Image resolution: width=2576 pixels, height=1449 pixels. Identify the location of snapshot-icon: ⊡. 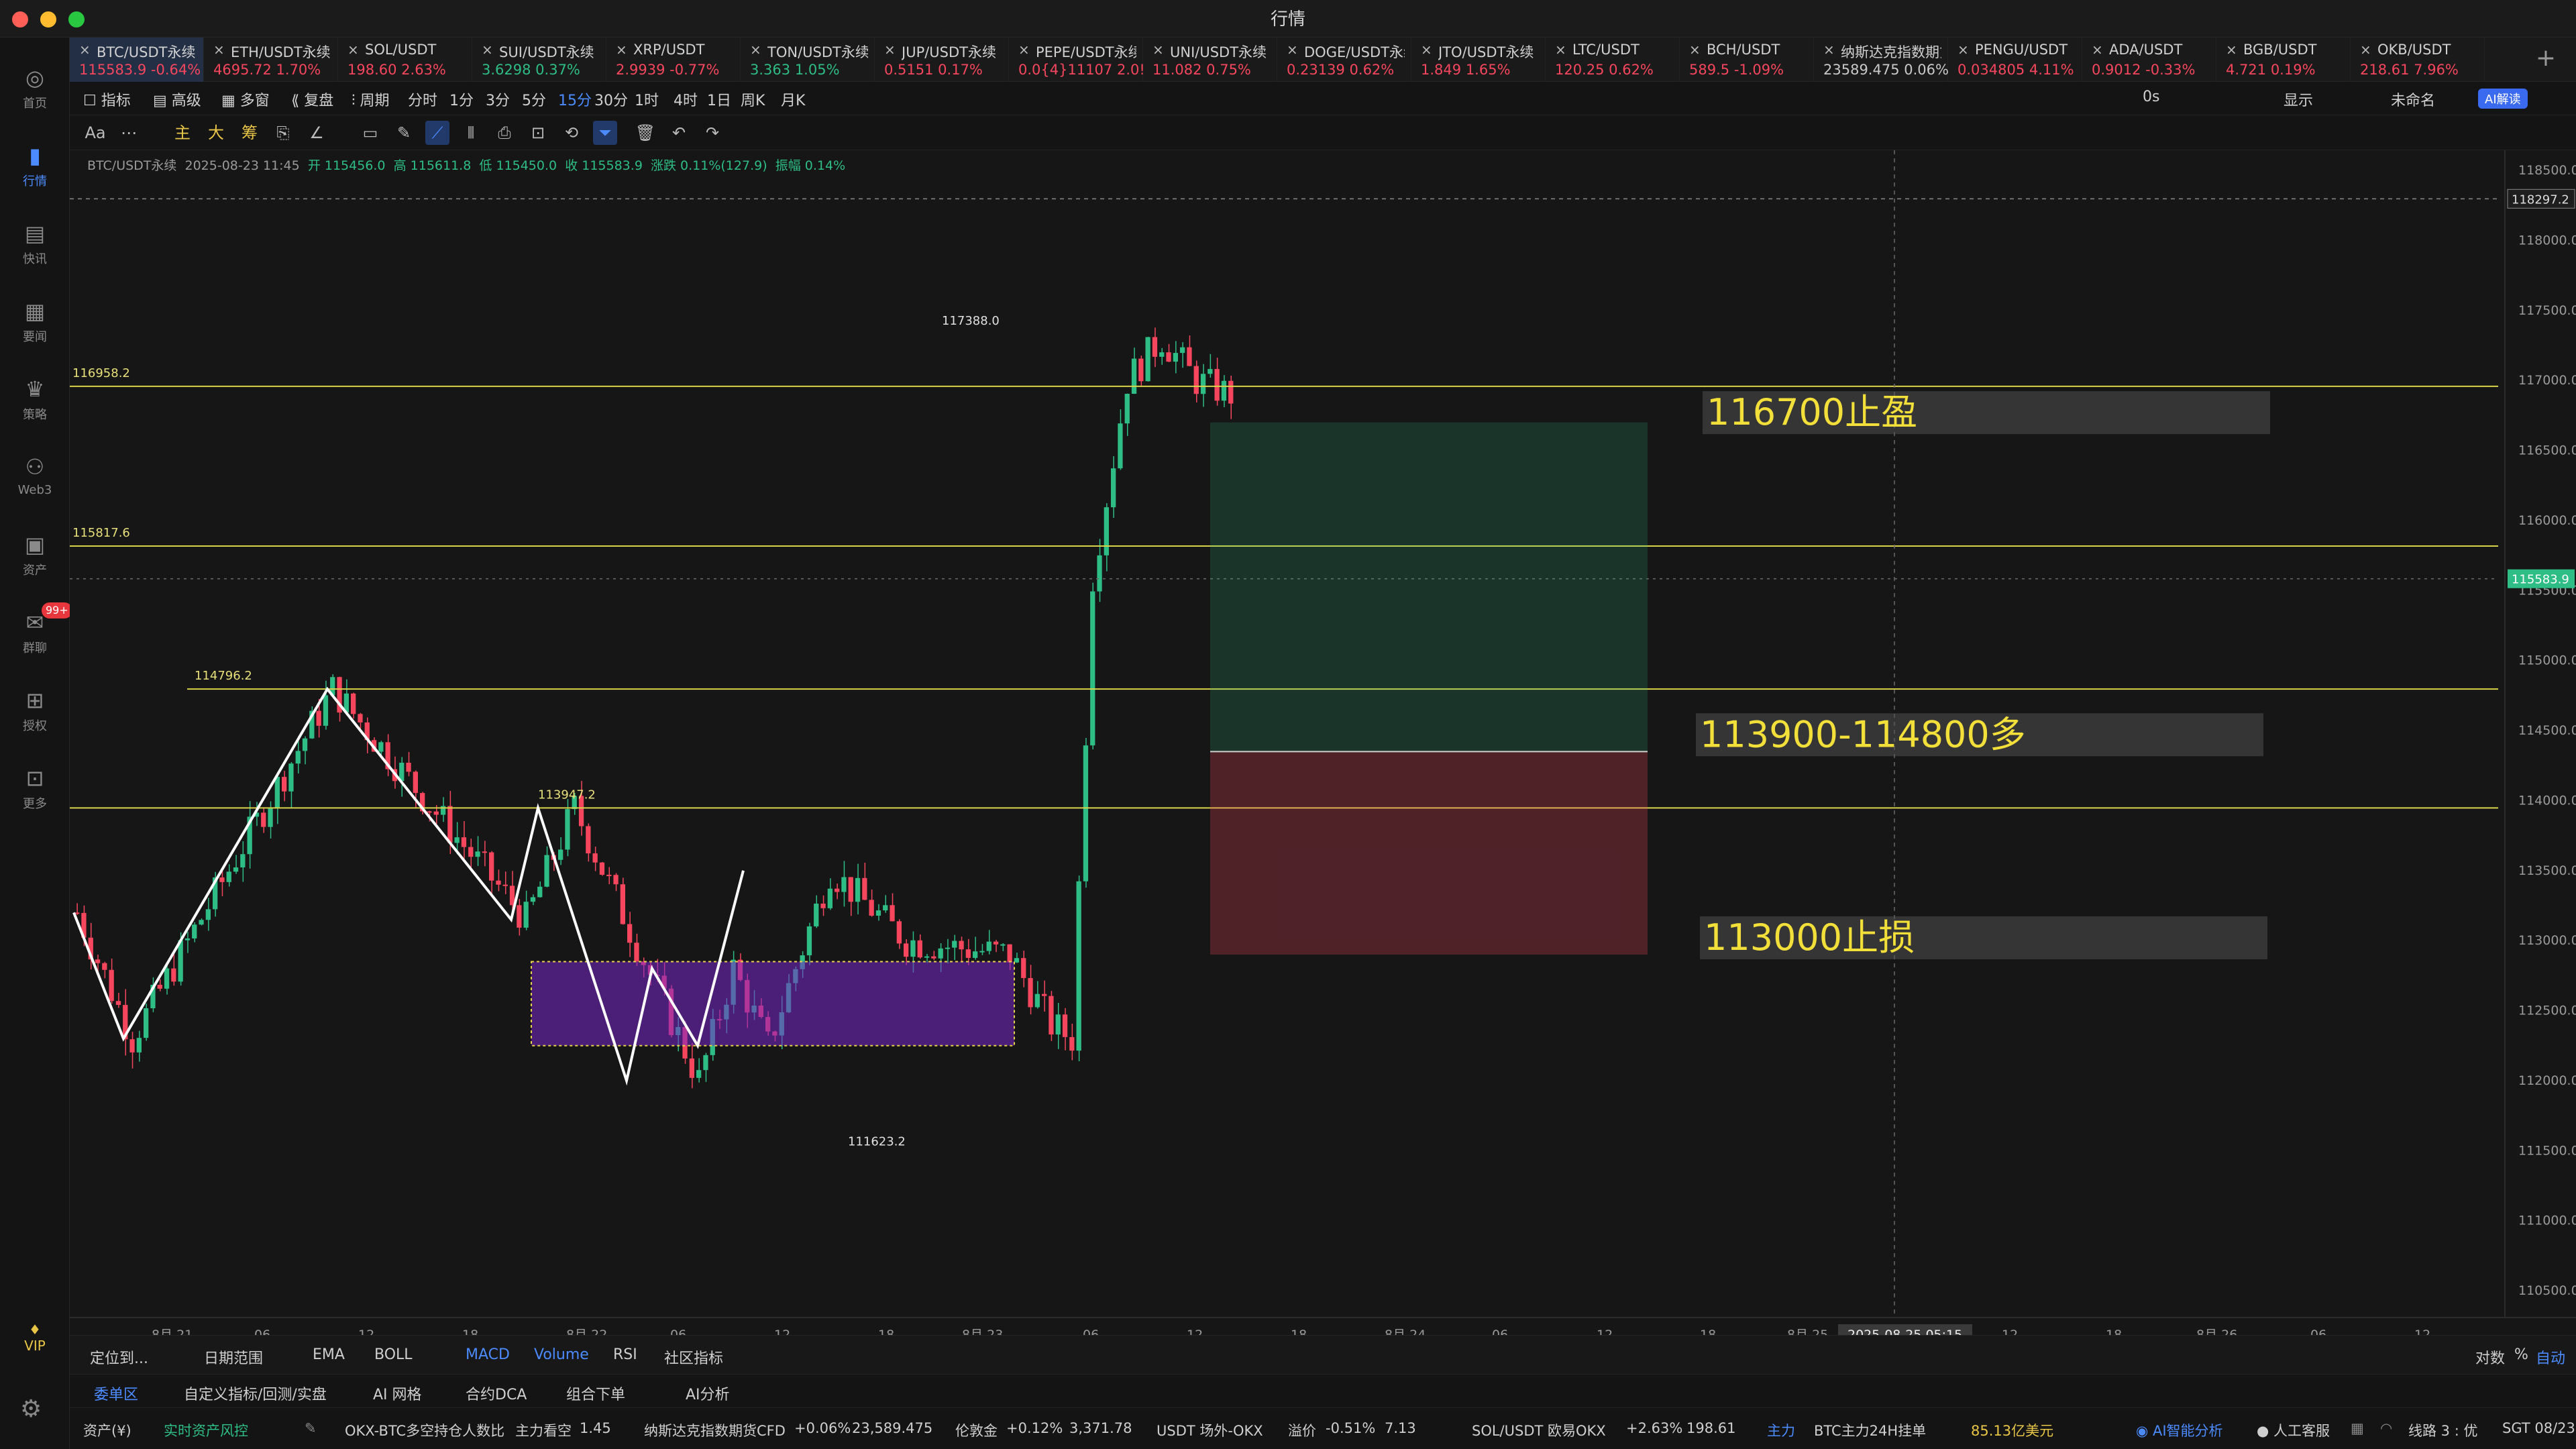
(538, 133).